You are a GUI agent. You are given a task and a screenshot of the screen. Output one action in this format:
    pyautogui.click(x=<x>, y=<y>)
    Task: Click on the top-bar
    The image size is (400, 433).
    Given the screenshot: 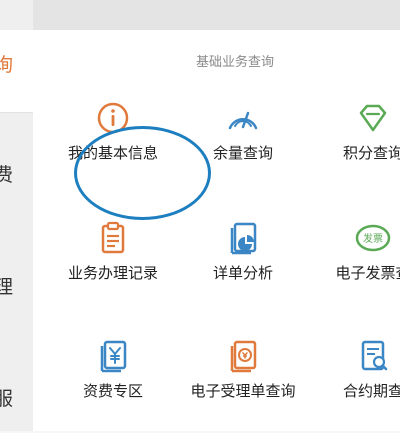 What is the action you would take?
    pyautogui.click(x=200, y=15)
    